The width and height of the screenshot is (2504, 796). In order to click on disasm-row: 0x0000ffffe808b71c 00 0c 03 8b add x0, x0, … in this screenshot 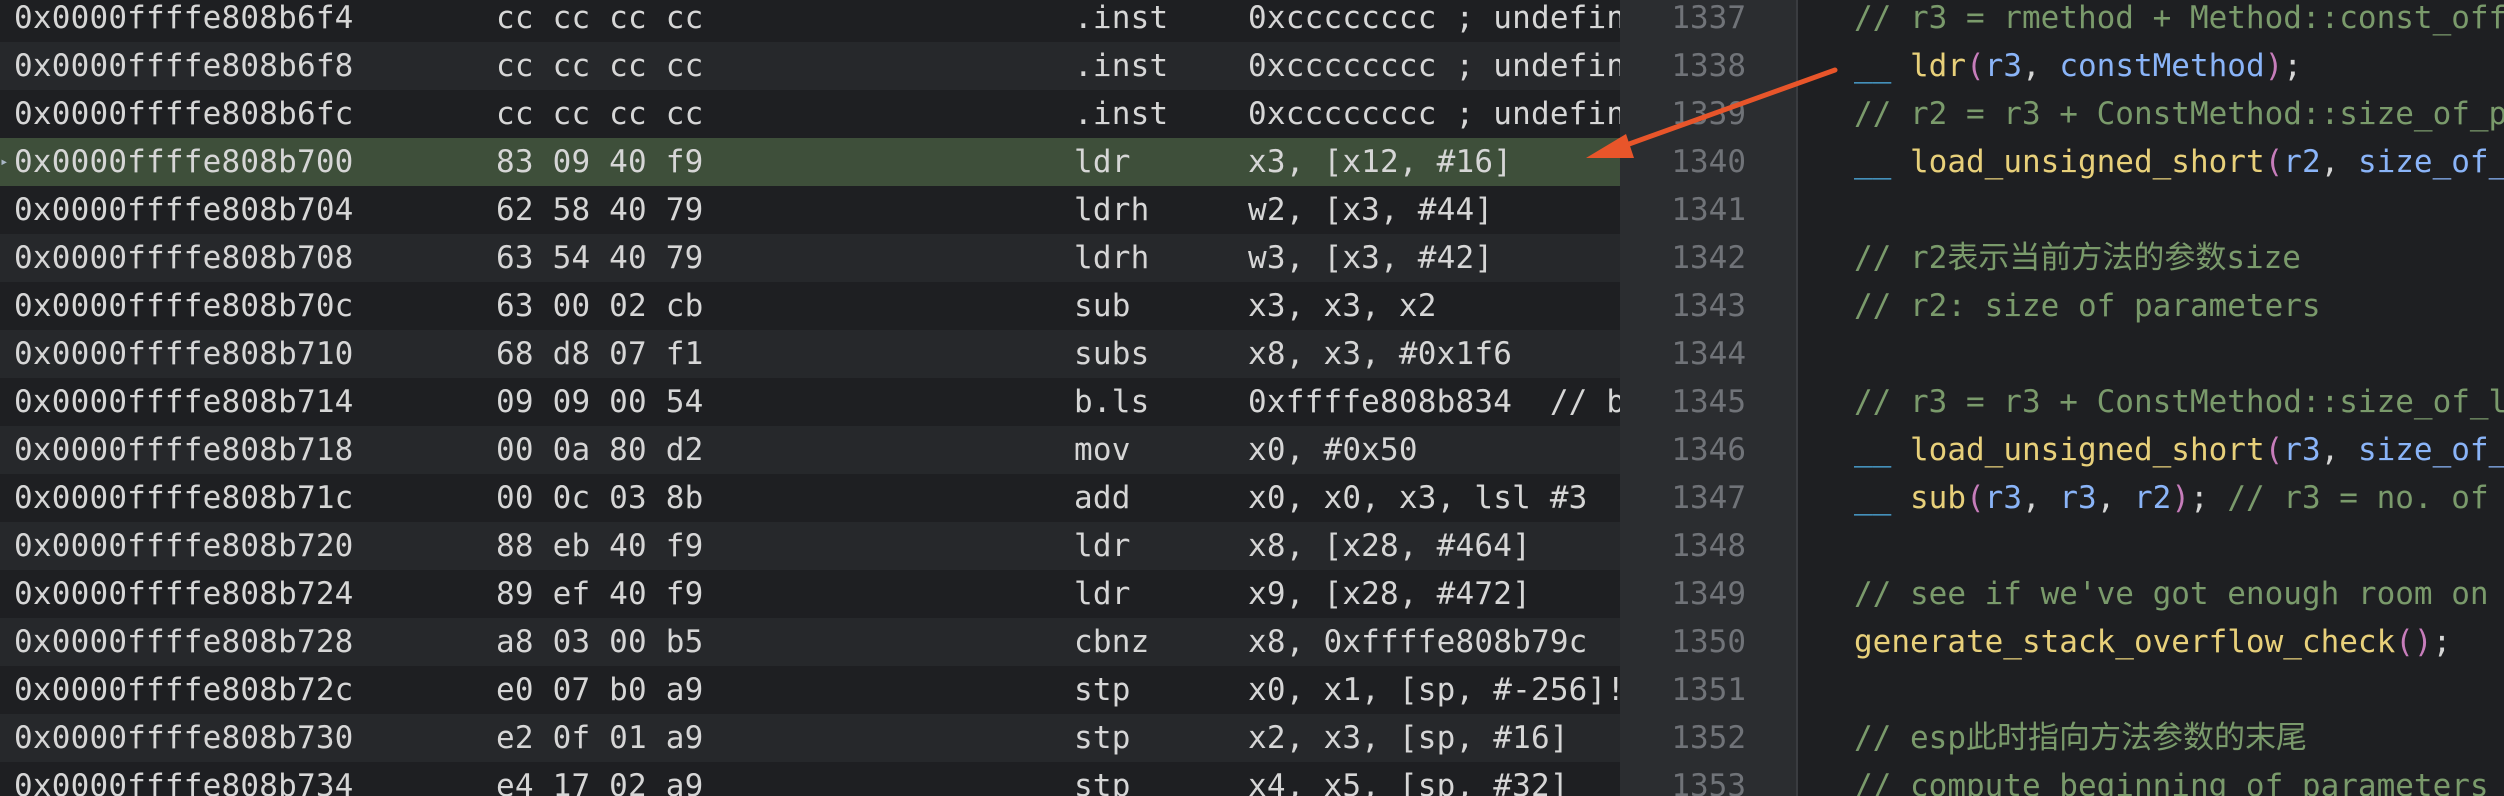, I will do `click(810, 498)`.